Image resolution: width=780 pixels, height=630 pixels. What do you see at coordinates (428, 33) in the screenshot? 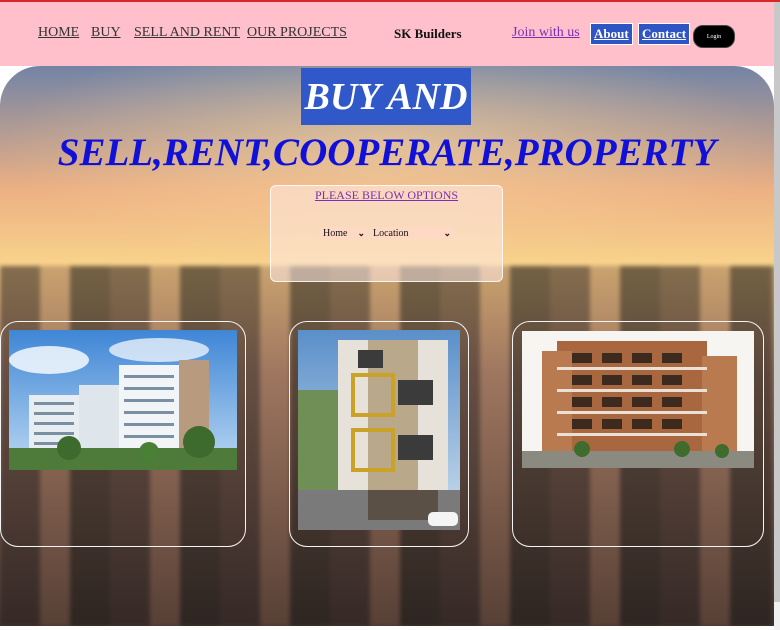
I see `brand-name: SK Builders` at bounding box center [428, 33].